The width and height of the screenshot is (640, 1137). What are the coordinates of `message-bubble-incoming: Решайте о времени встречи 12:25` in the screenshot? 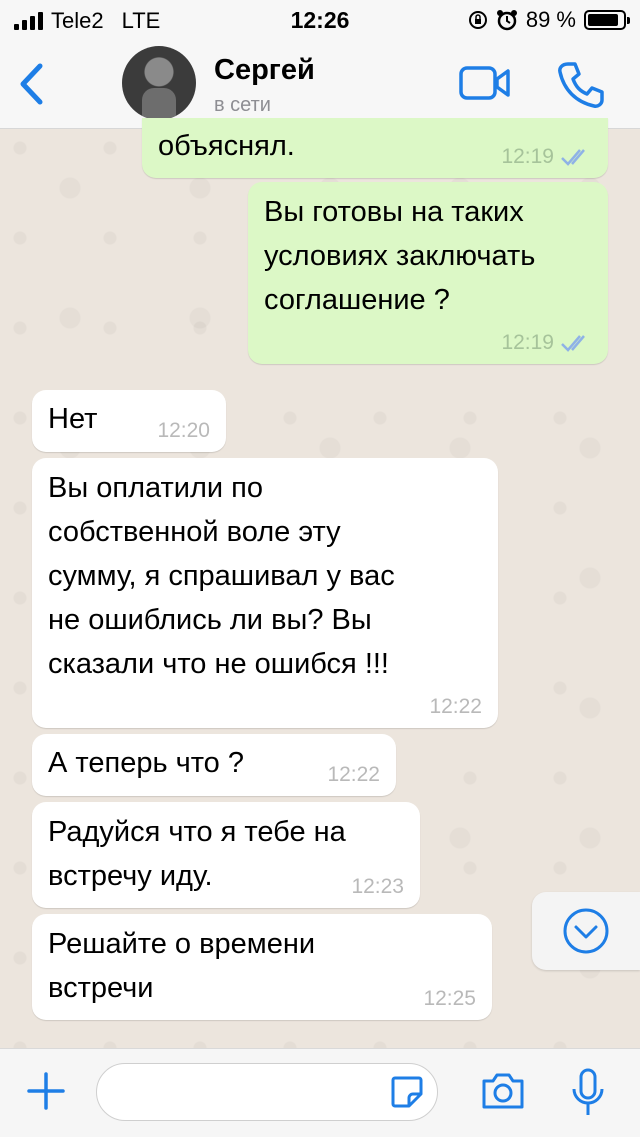 It's located at (262, 967).